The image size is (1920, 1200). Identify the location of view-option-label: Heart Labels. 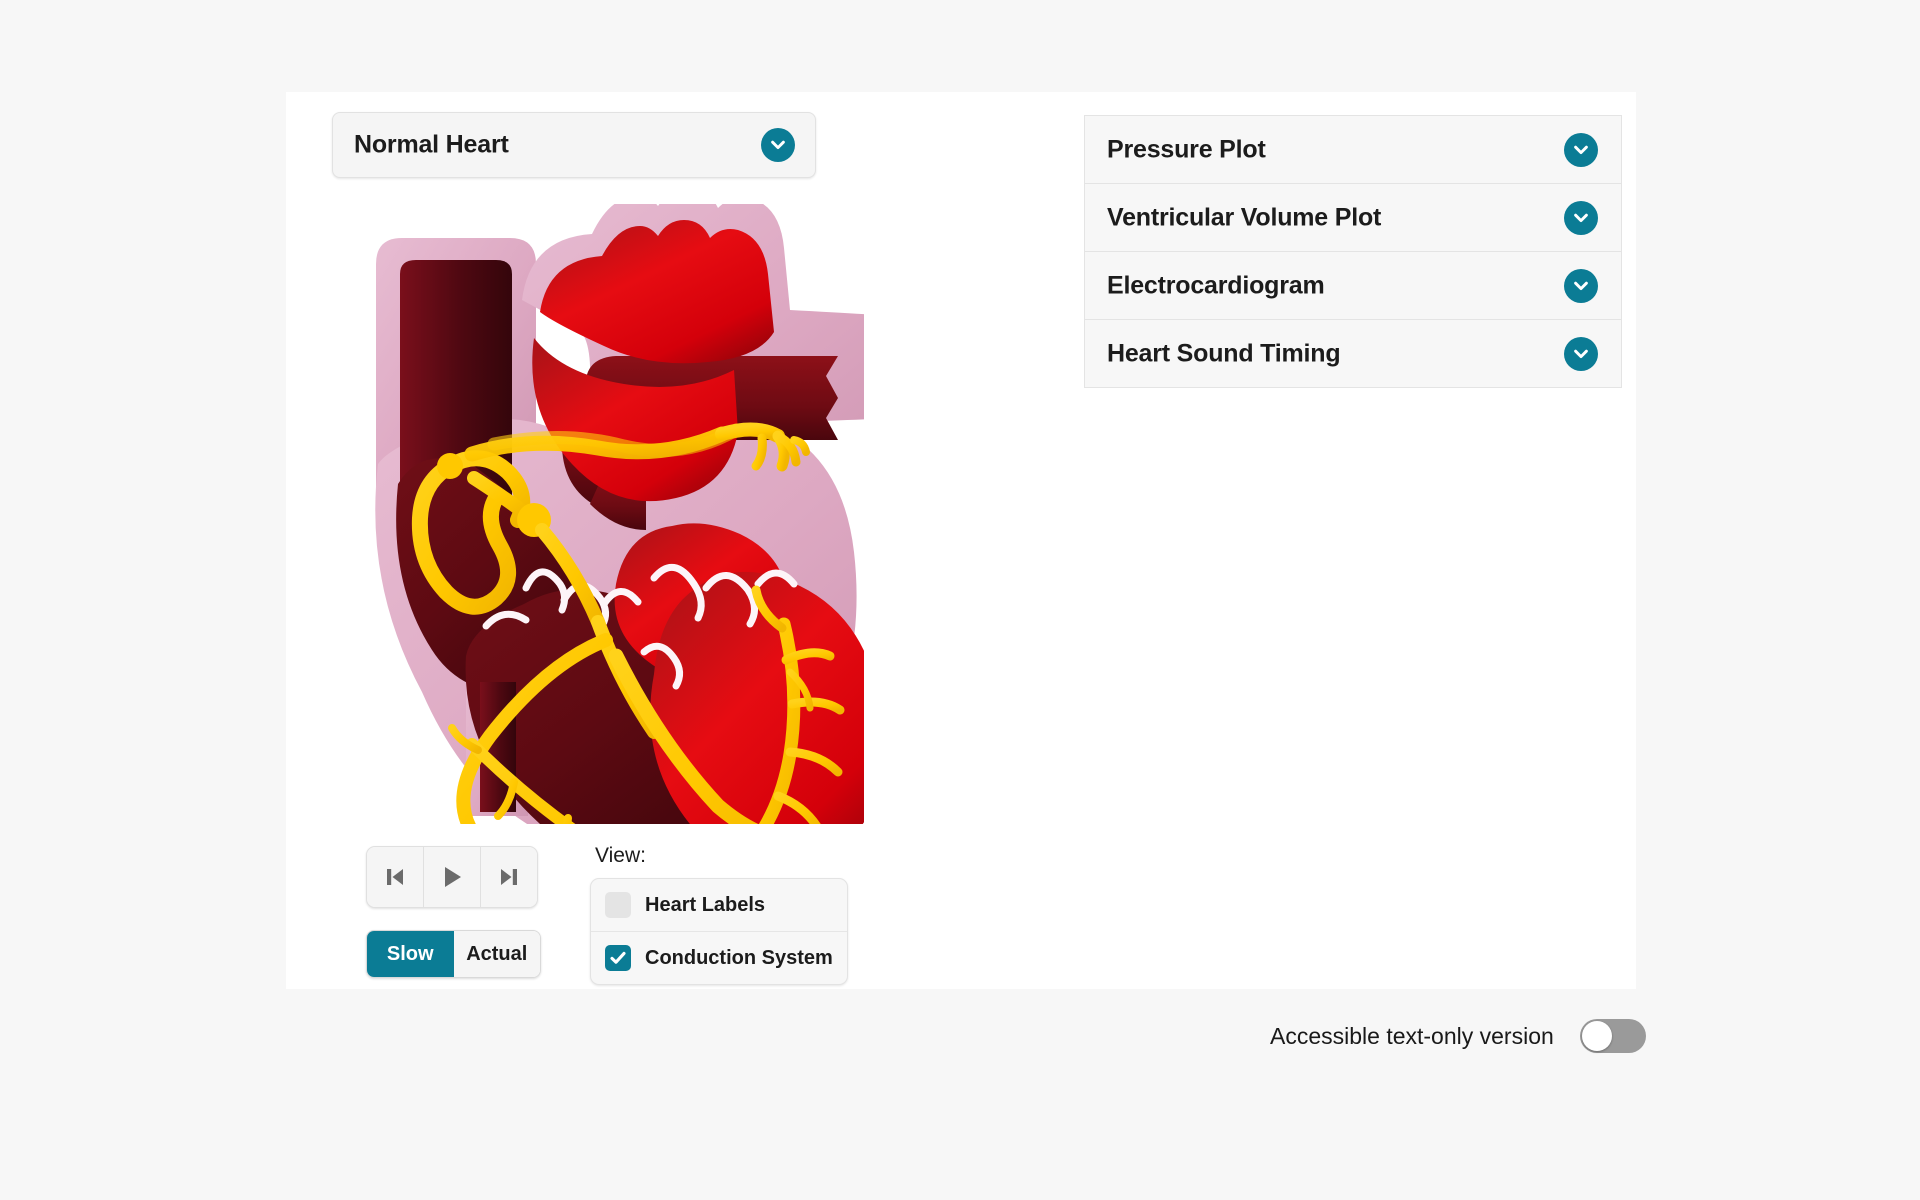
(705, 904).